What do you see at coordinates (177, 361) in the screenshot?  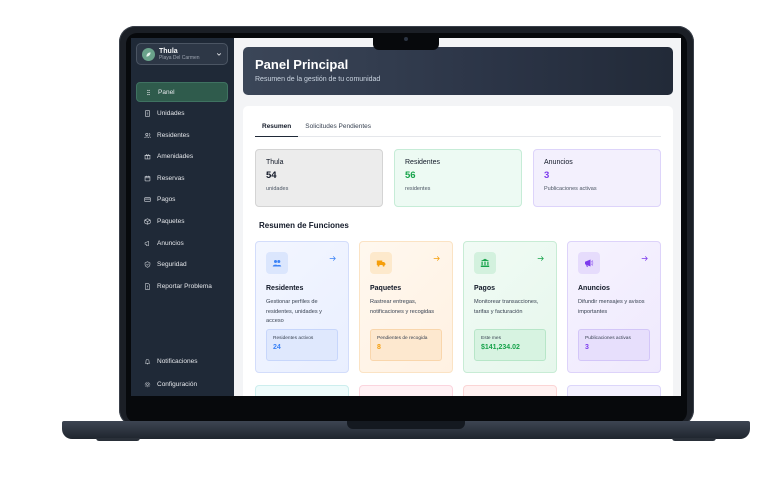 I see `sidebar-item-label: Notificaciones` at bounding box center [177, 361].